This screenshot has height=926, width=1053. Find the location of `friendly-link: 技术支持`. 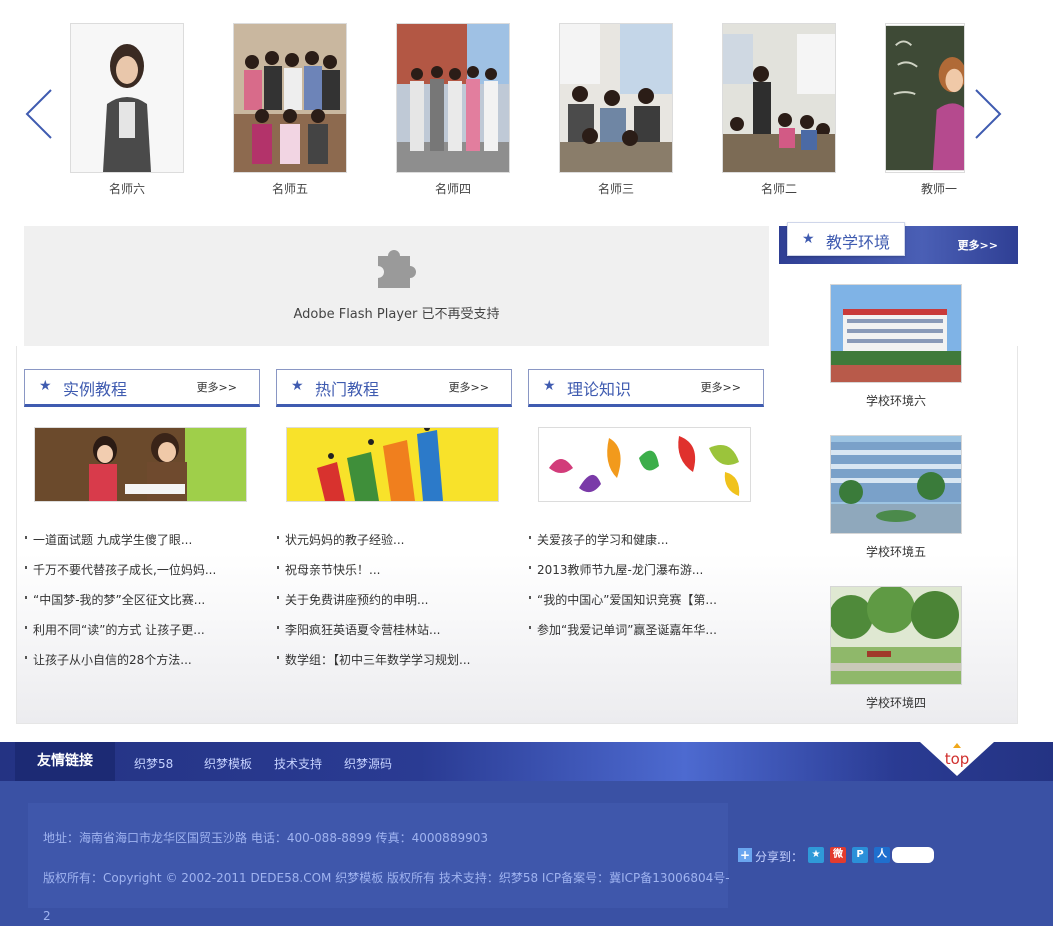

friendly-link: 技术支持 is located at coordinates (298, 763).